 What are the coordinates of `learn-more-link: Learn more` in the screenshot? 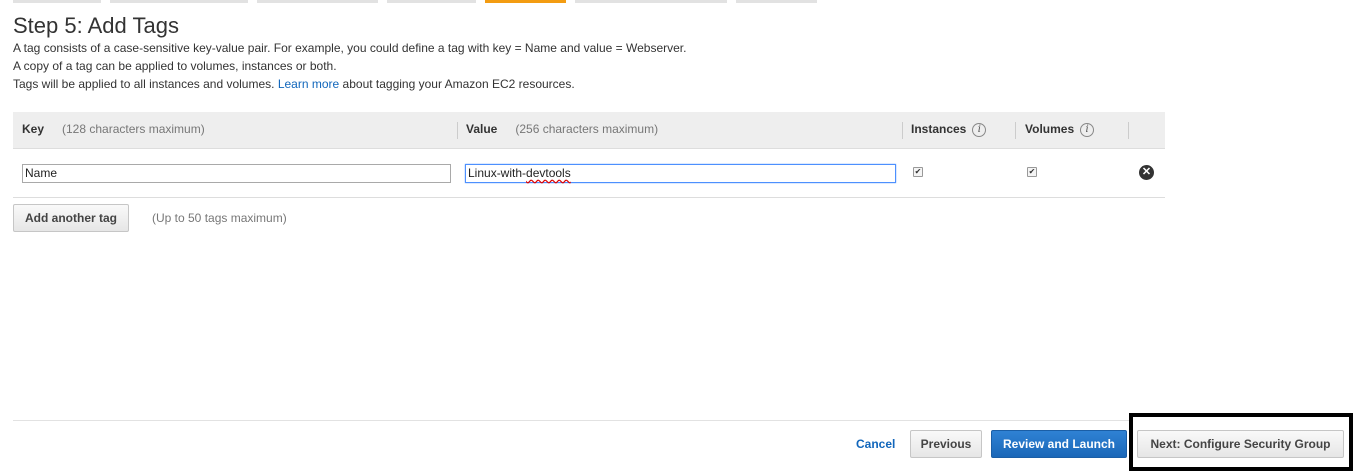 It's located at (308, 84).